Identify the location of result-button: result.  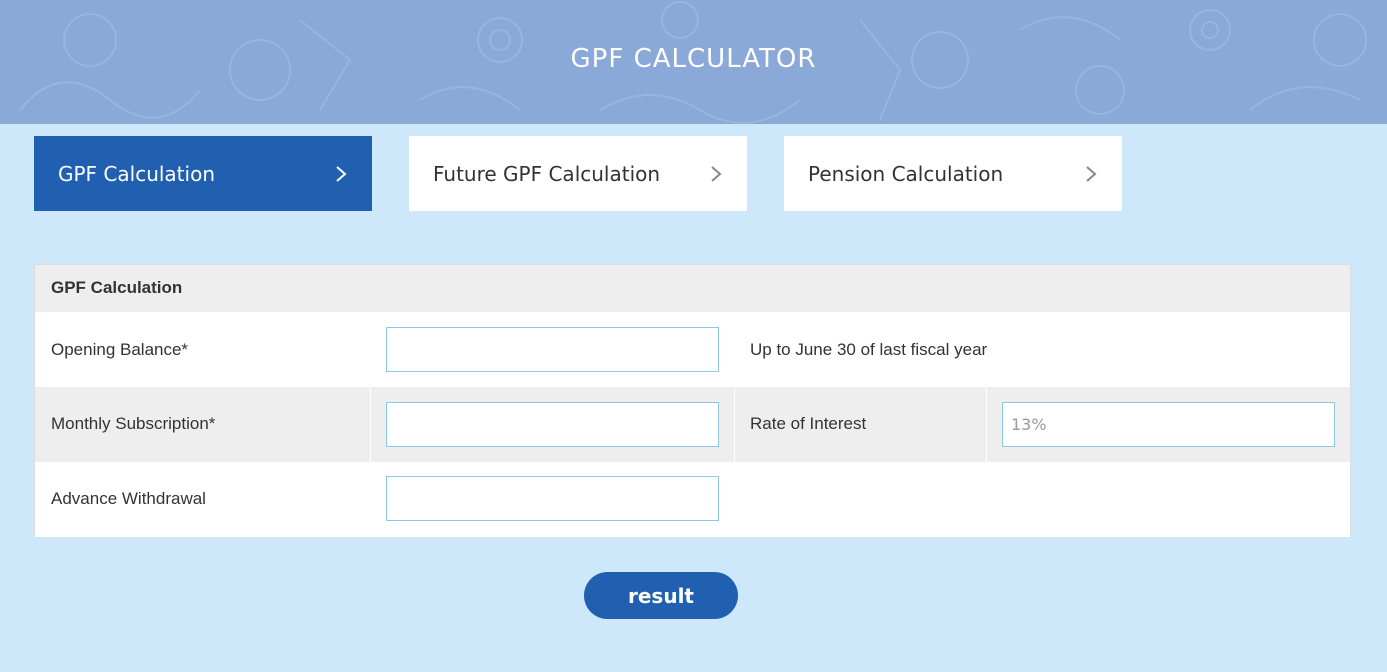
(661, 595).